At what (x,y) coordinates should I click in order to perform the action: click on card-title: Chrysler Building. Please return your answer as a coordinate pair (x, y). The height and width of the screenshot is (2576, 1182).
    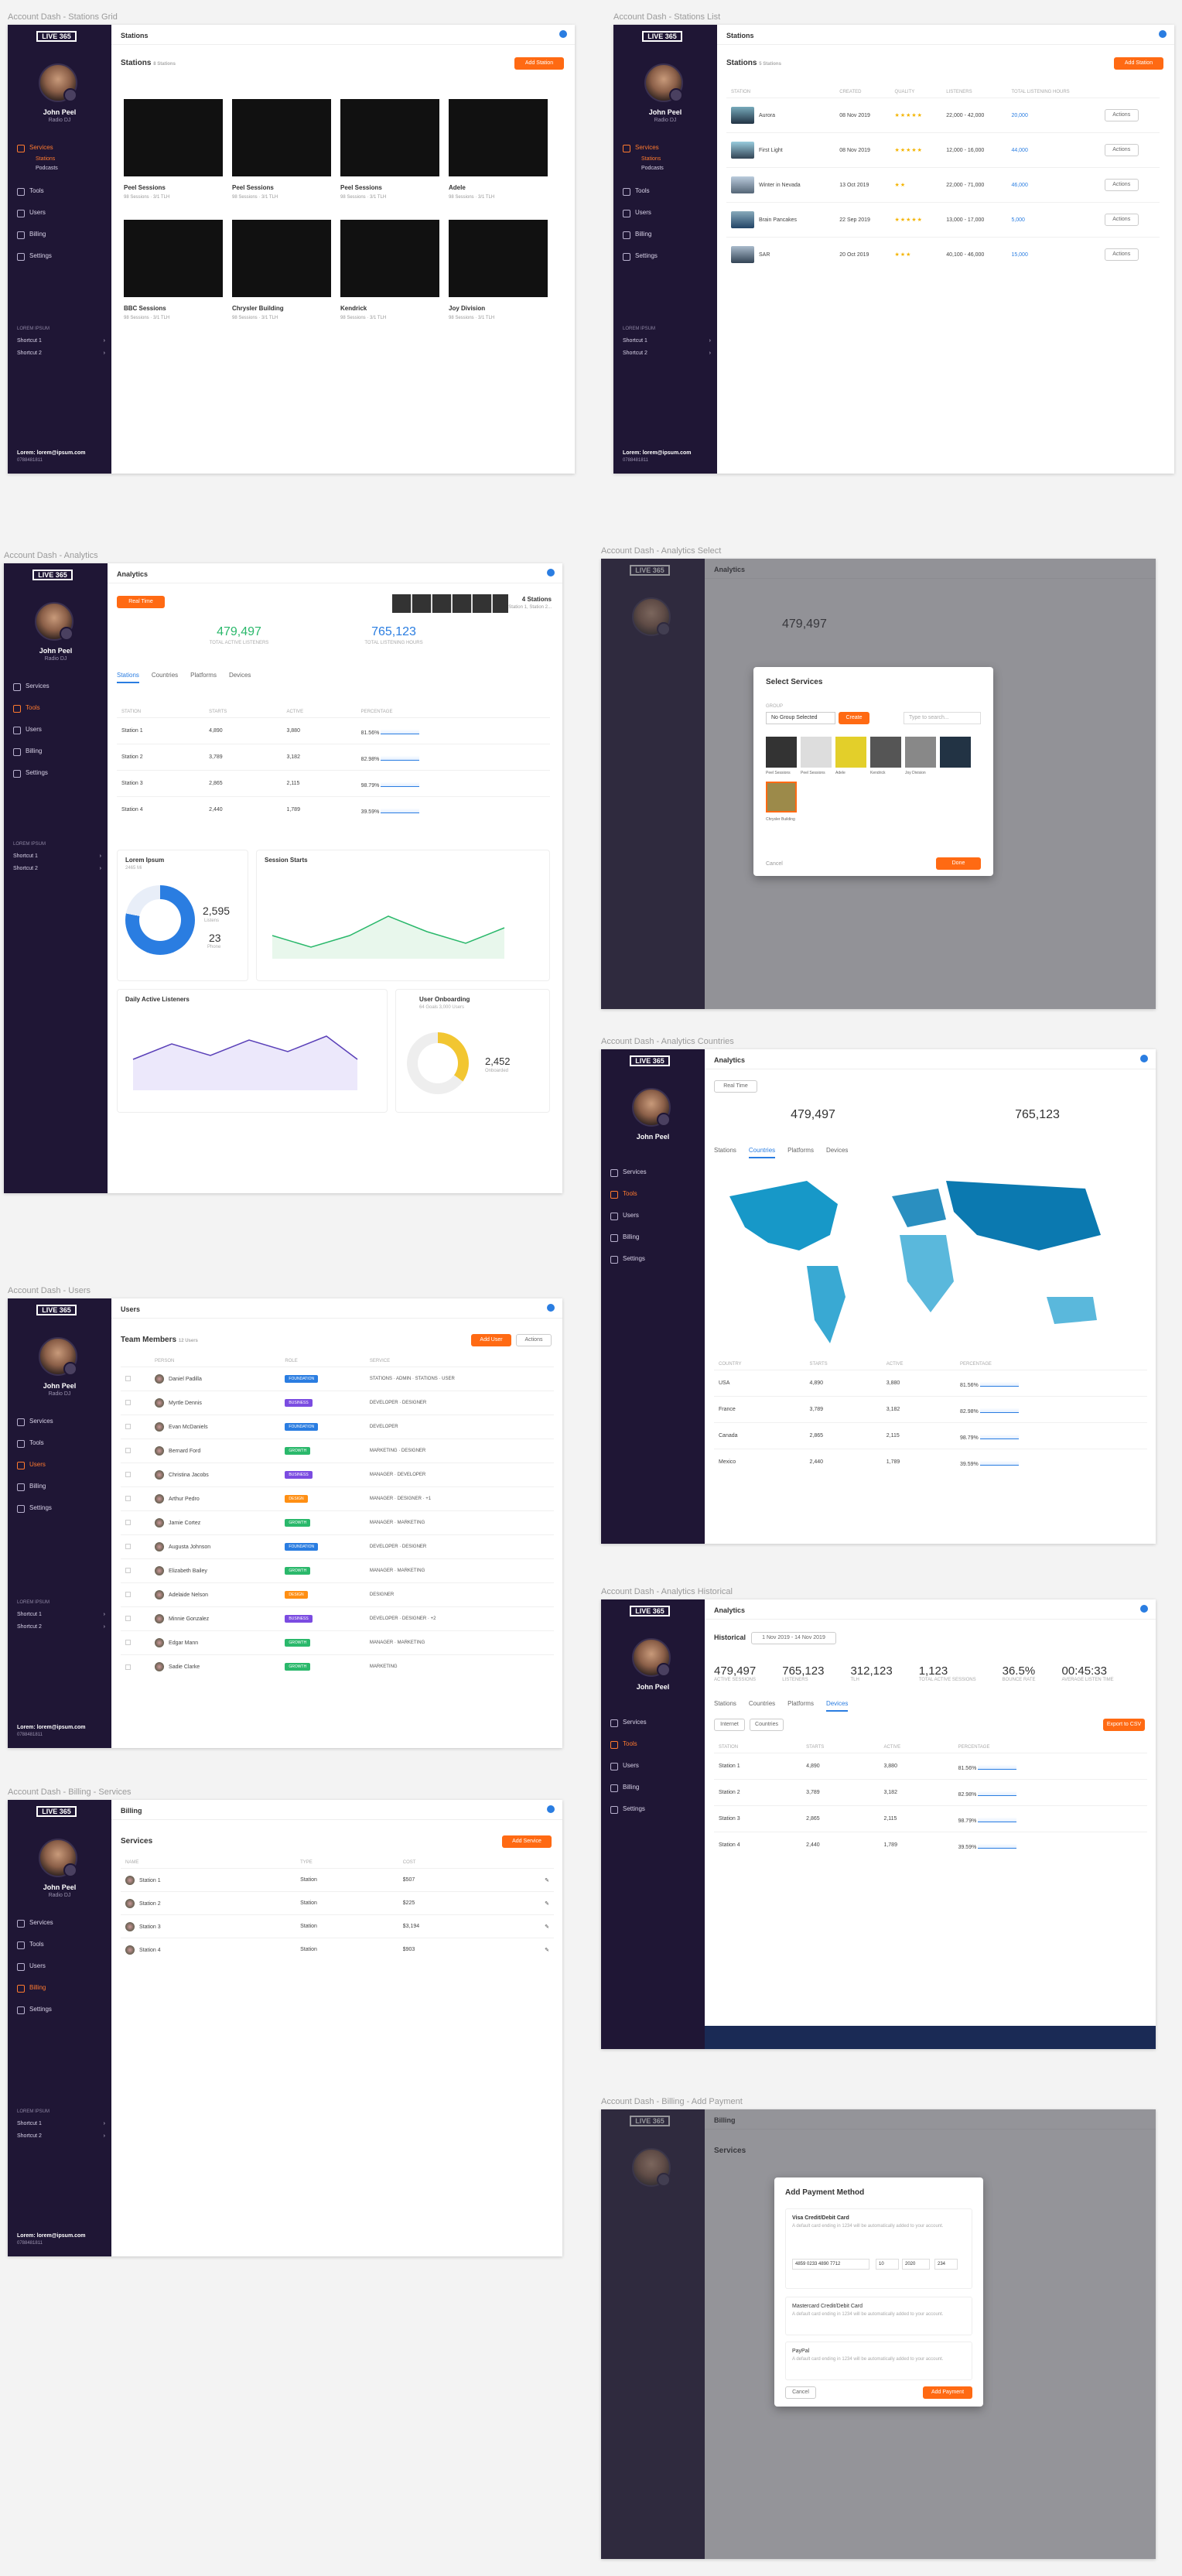
    Looking at the image, I should click on (281, 309).